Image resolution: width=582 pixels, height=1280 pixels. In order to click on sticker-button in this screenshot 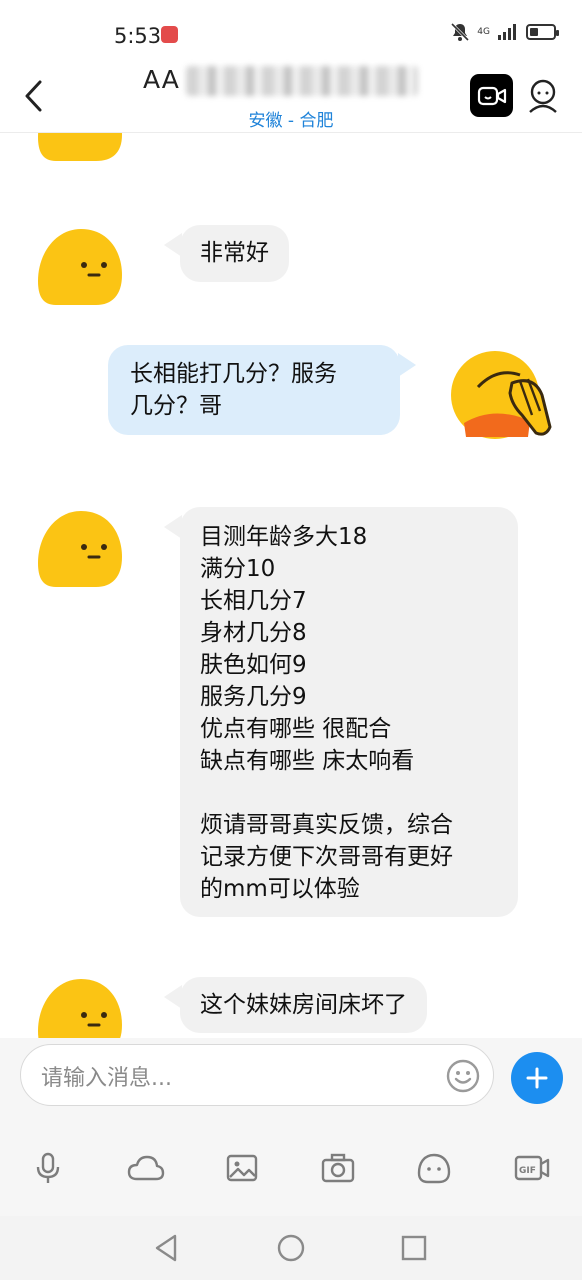, I will do `click(434, 1168)`.